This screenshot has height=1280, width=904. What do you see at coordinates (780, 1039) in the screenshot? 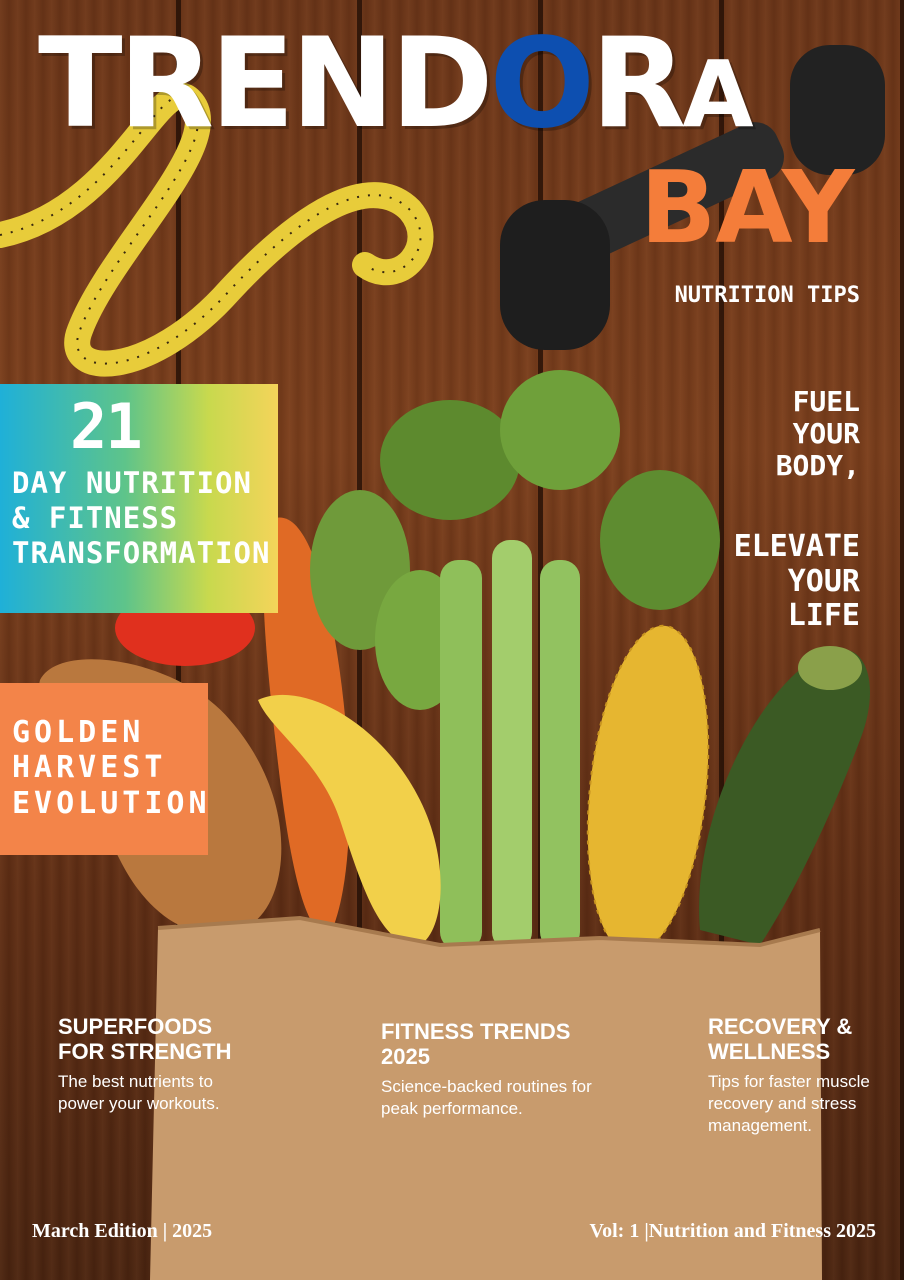
I see `article-headline: RECOVERY & WELLNESS` at bounding box center [780, 1039].